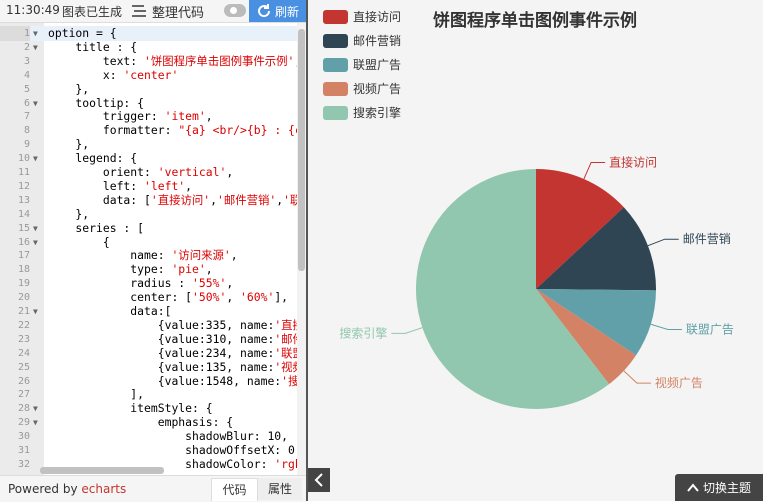  I want to click on code-line: 30 shadowBlur: 10,, so click(153, 436).